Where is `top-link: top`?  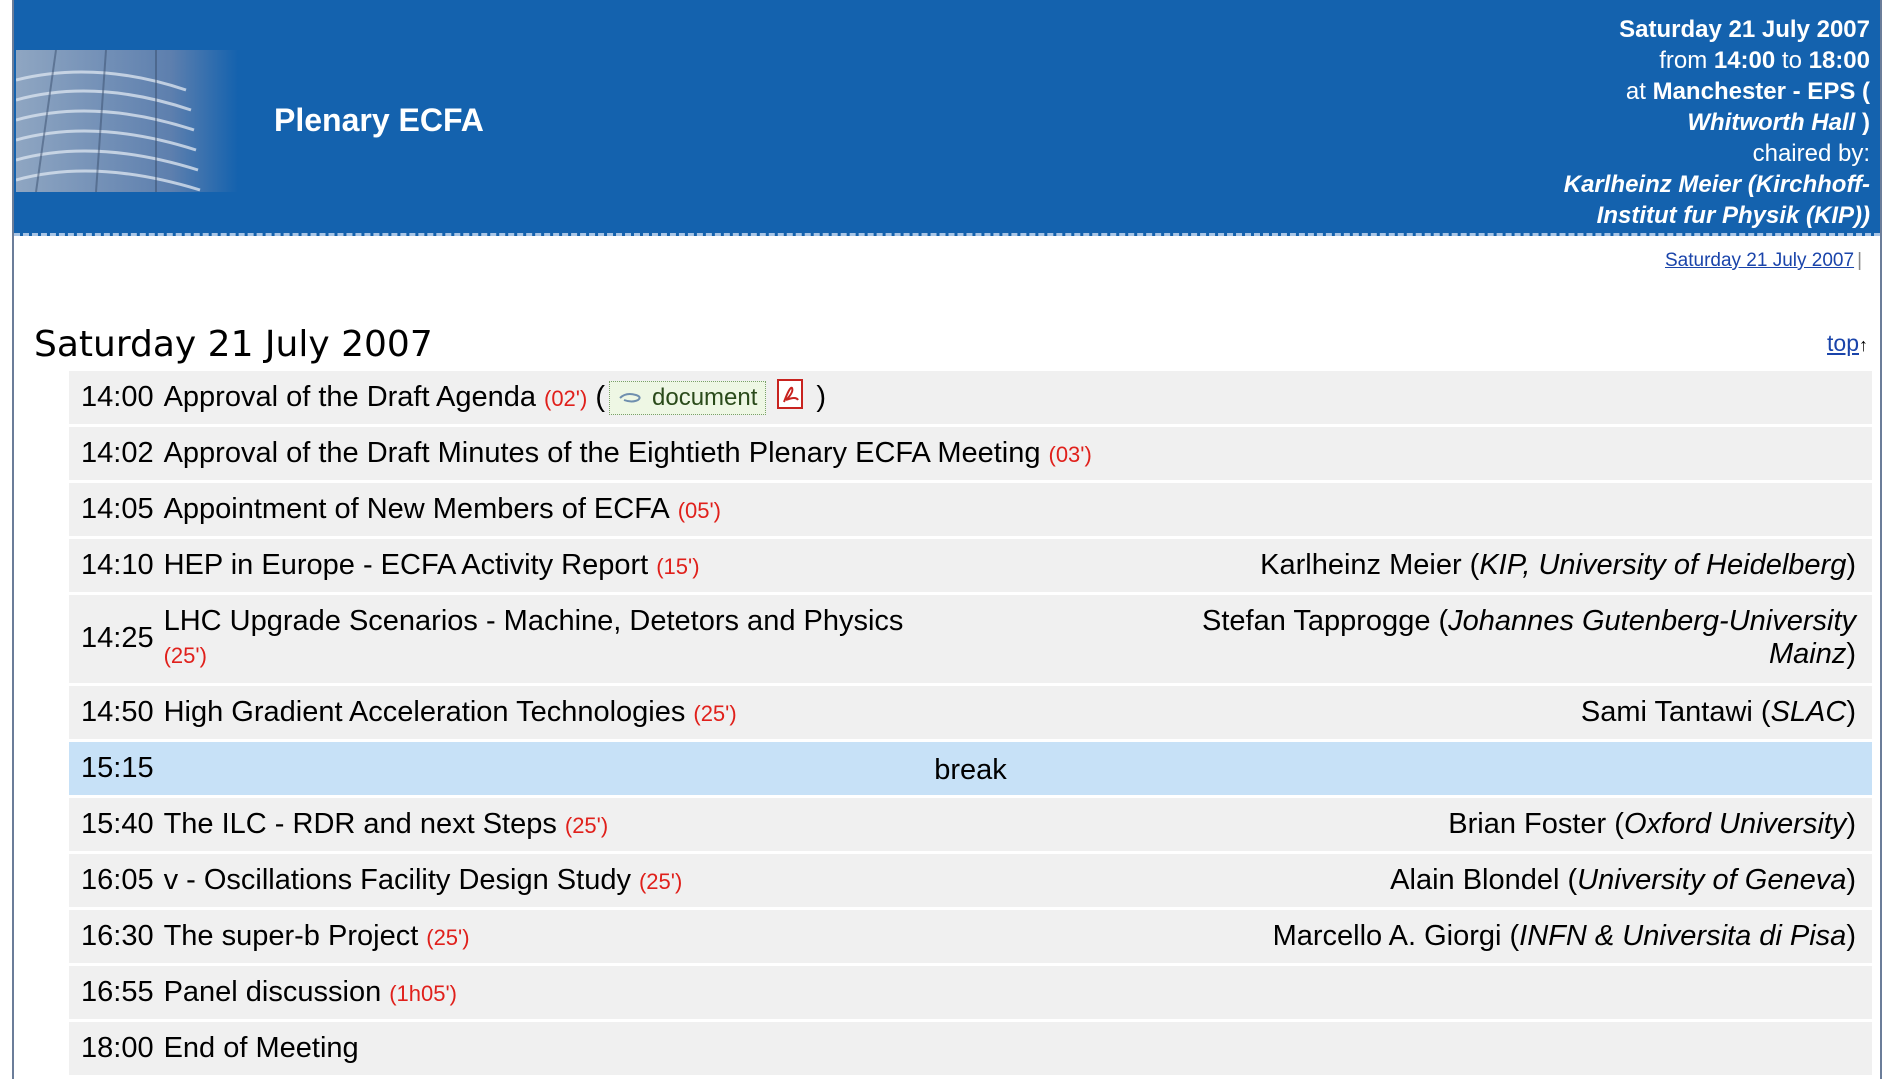
top-link: top is located at coordinates (1843, 343).